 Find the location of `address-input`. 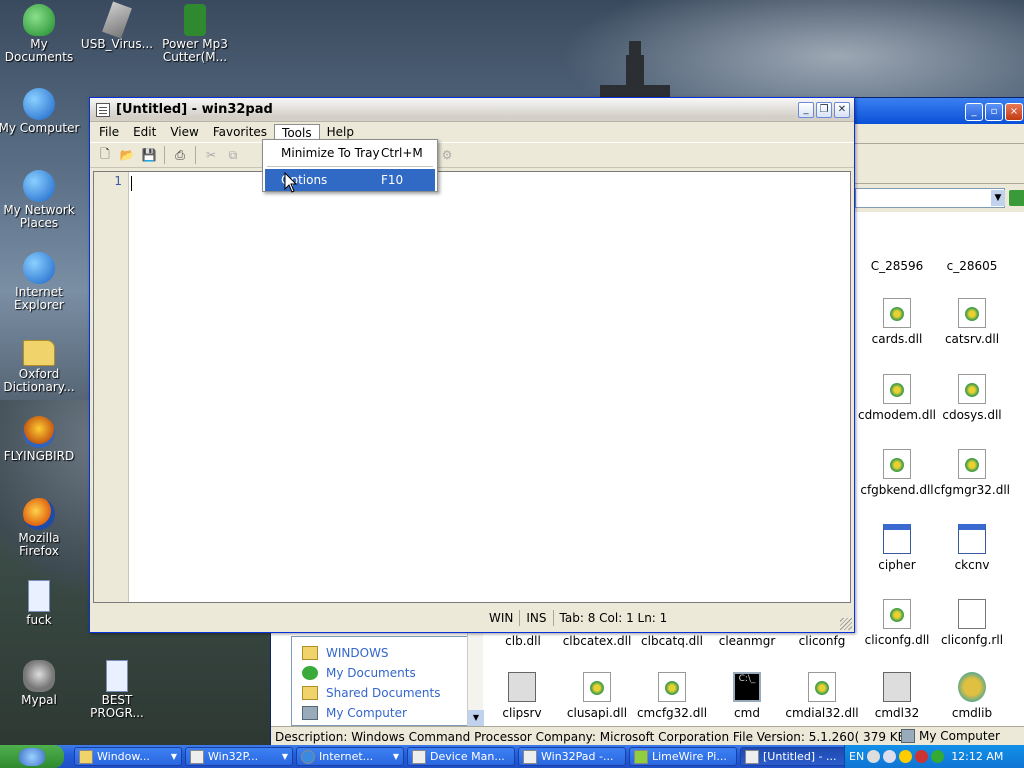

address-input is located at coordinates (930, 198).